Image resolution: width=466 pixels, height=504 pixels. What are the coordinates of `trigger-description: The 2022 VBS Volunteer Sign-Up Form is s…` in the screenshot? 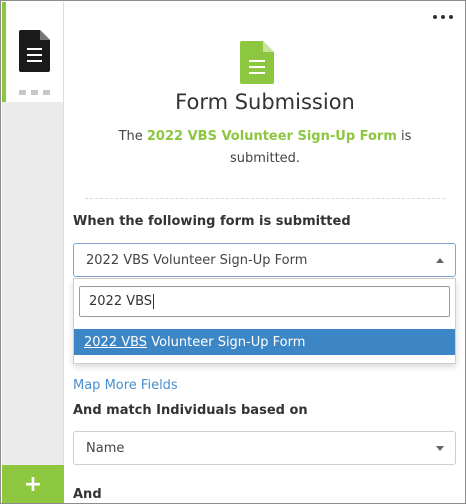 It's located at (265, 148).